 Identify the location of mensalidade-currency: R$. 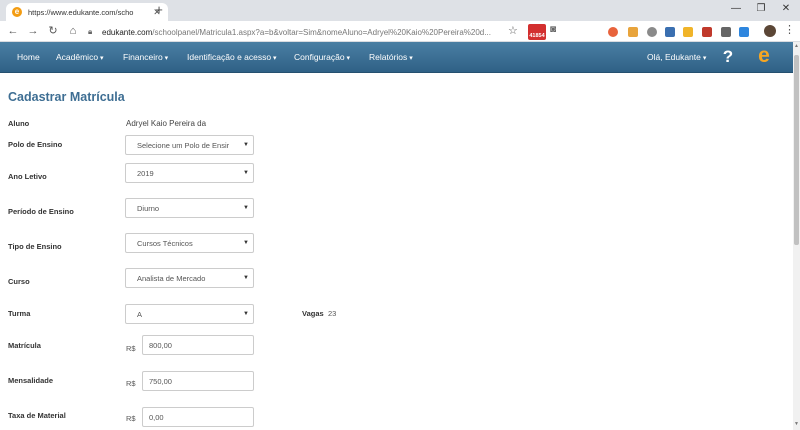
(131, 383).